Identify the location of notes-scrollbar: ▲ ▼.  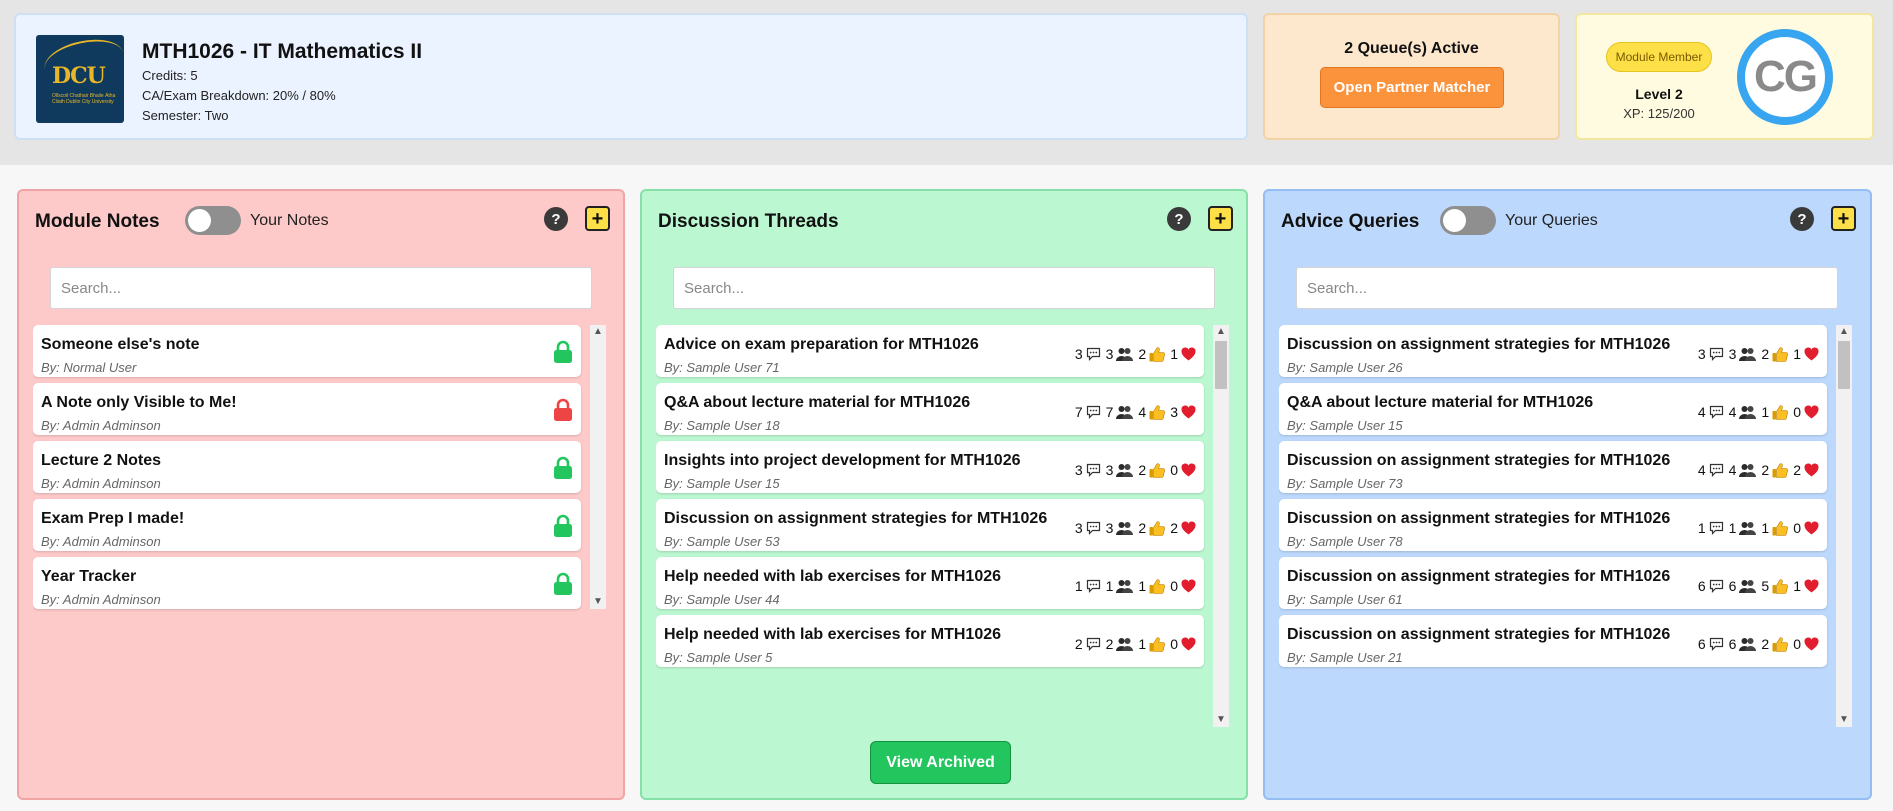
(598, 467).